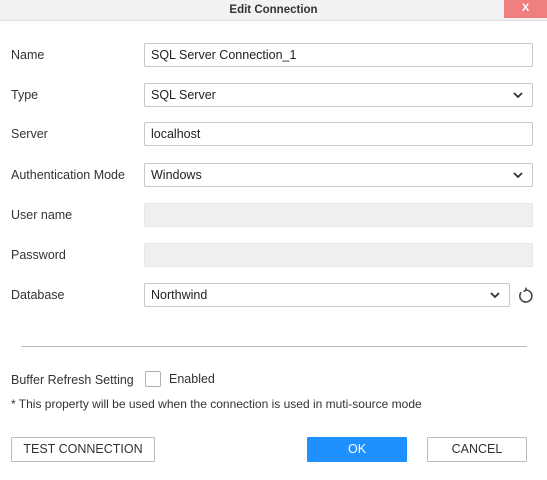  Describe the element at coordinates (42, 215) in the screenshot. I see `username-label: User name` at that location.